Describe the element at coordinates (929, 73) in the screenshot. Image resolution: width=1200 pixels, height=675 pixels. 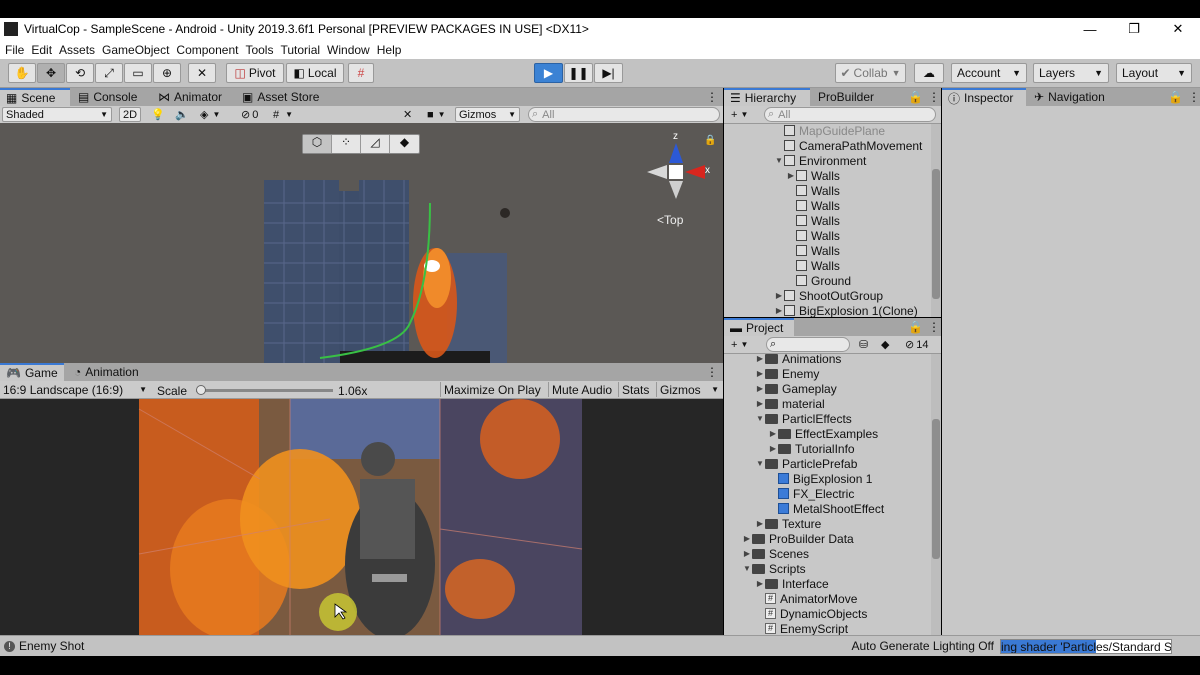
I see `cloud-button: ☁` at that location.